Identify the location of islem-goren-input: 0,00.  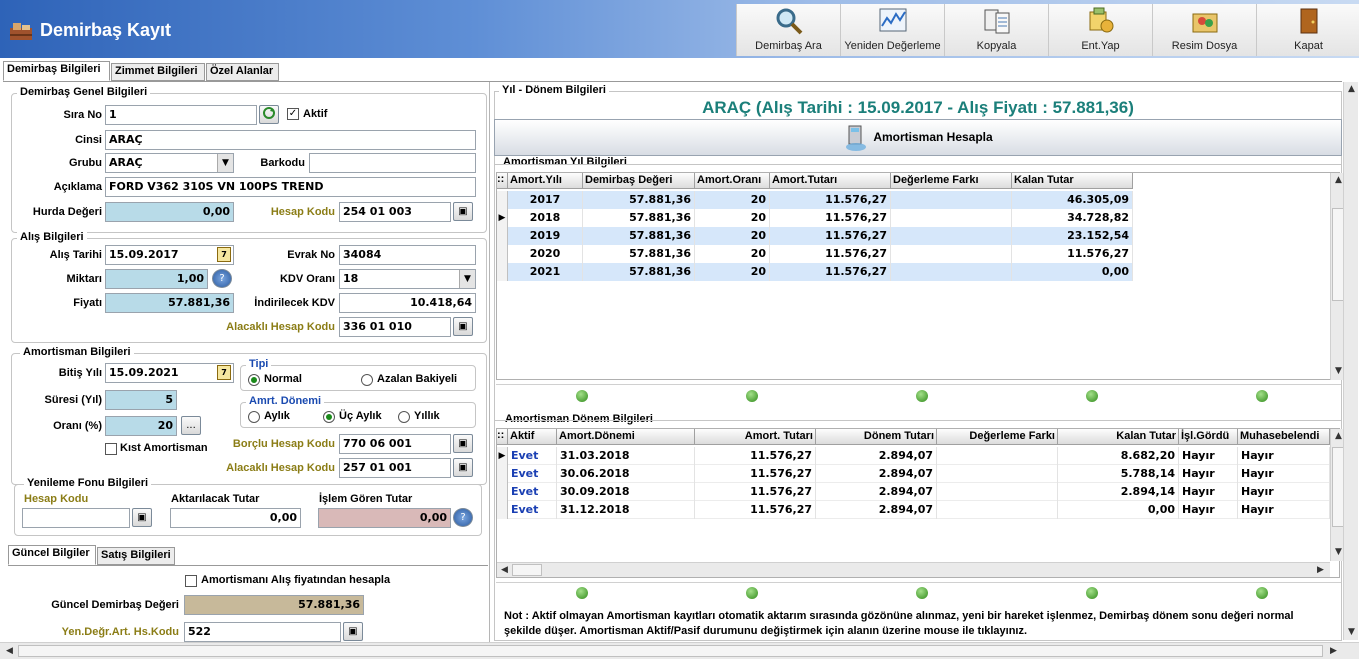
(384, 518).